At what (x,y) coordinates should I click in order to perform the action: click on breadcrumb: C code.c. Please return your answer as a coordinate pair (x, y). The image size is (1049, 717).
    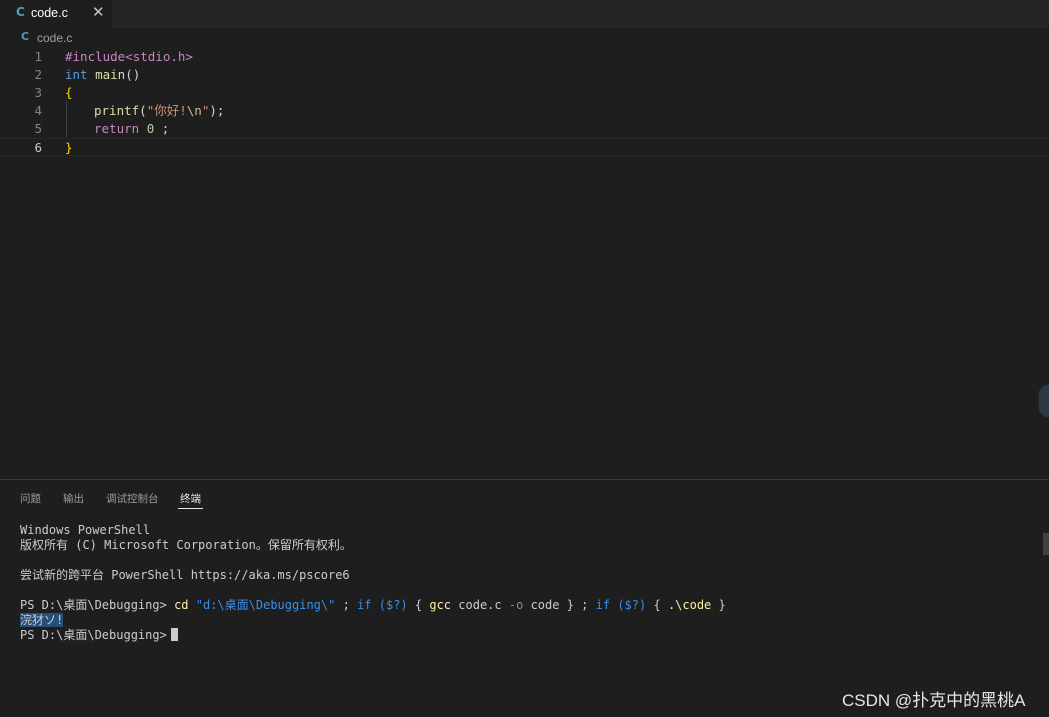
    Looking at the image, I should click on (524, 38).